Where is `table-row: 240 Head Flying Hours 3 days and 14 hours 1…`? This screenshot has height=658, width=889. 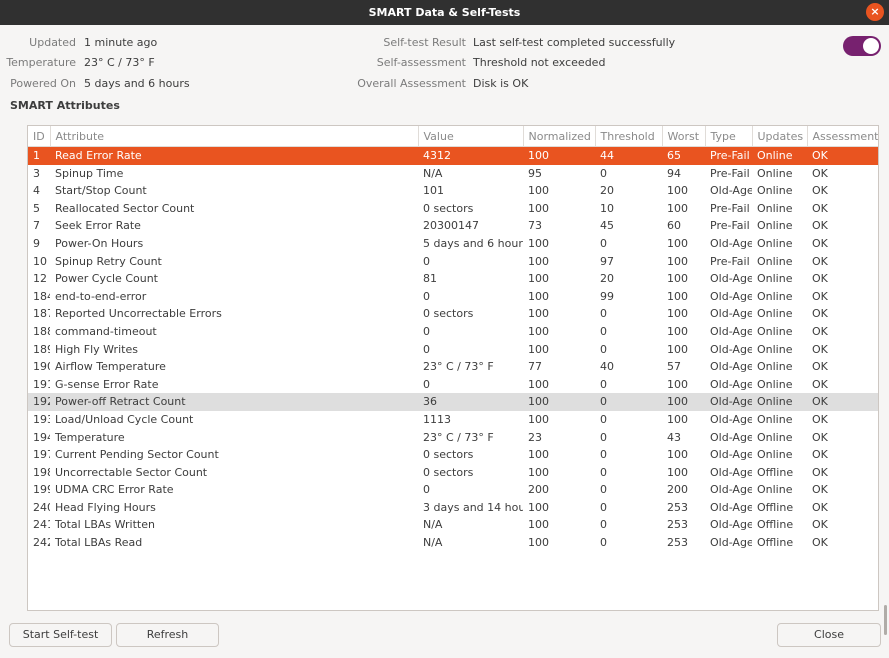 table-row: 240 Head Flying Hours 3 days and 14 hours 1… is located at coordinates (453, 508).